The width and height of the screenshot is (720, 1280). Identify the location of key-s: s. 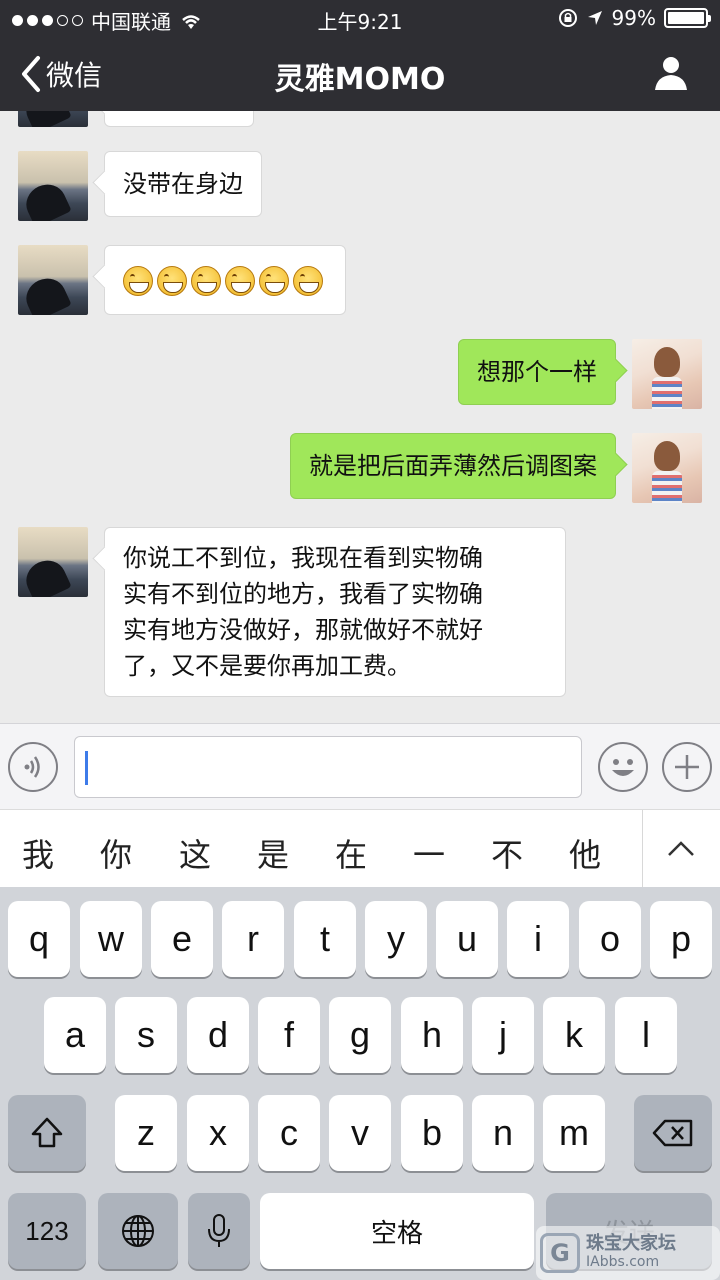
(146, 1035).